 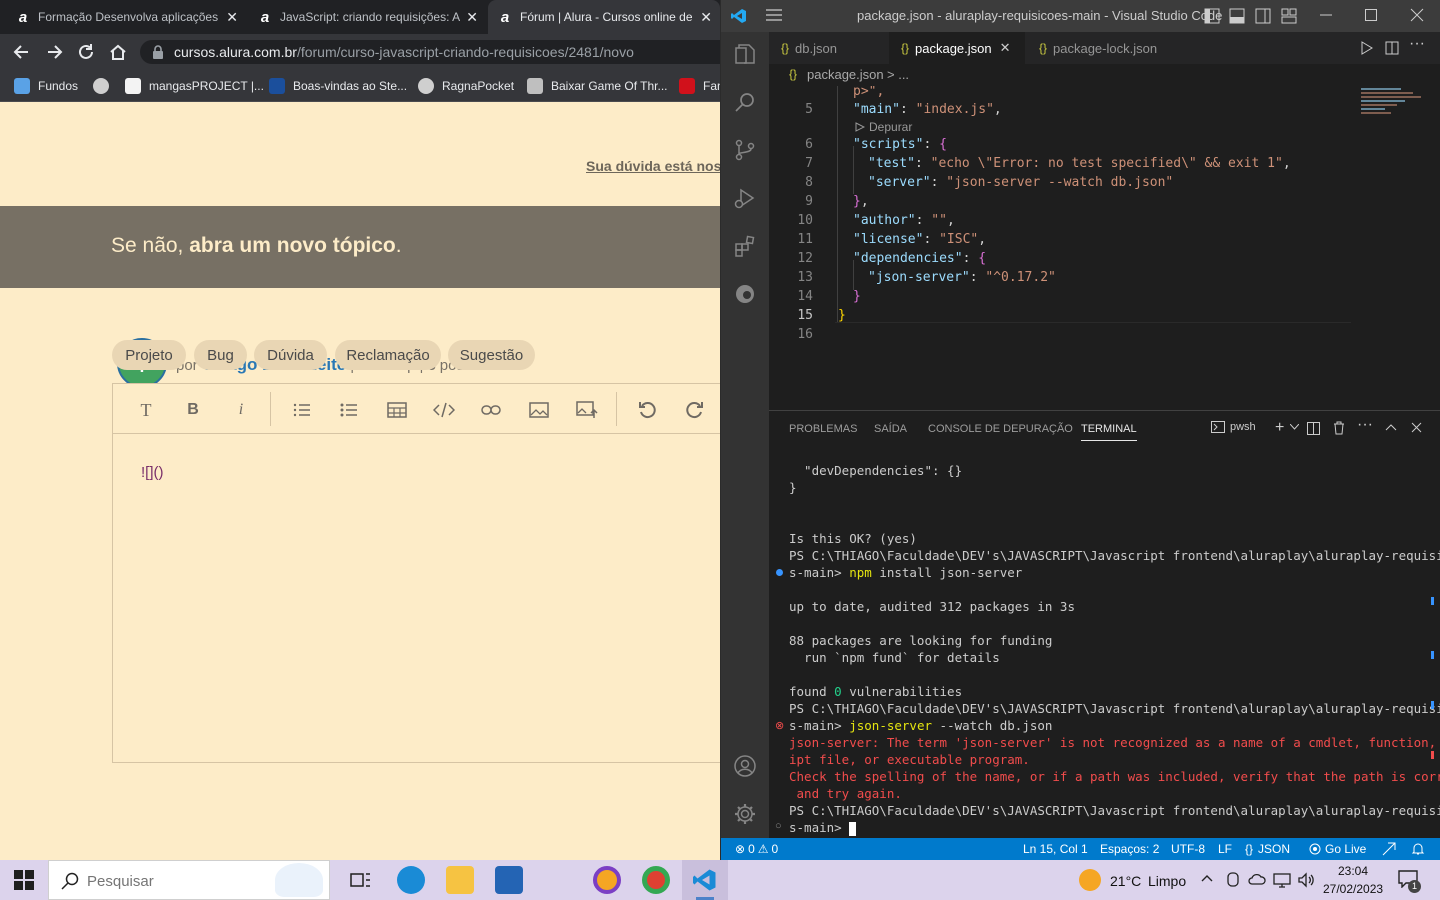 What do you see at coordinates (957, 48) in the screenshot?
I see `tab-package-json: {} package.json ✕` at bounding box center [957, 48].